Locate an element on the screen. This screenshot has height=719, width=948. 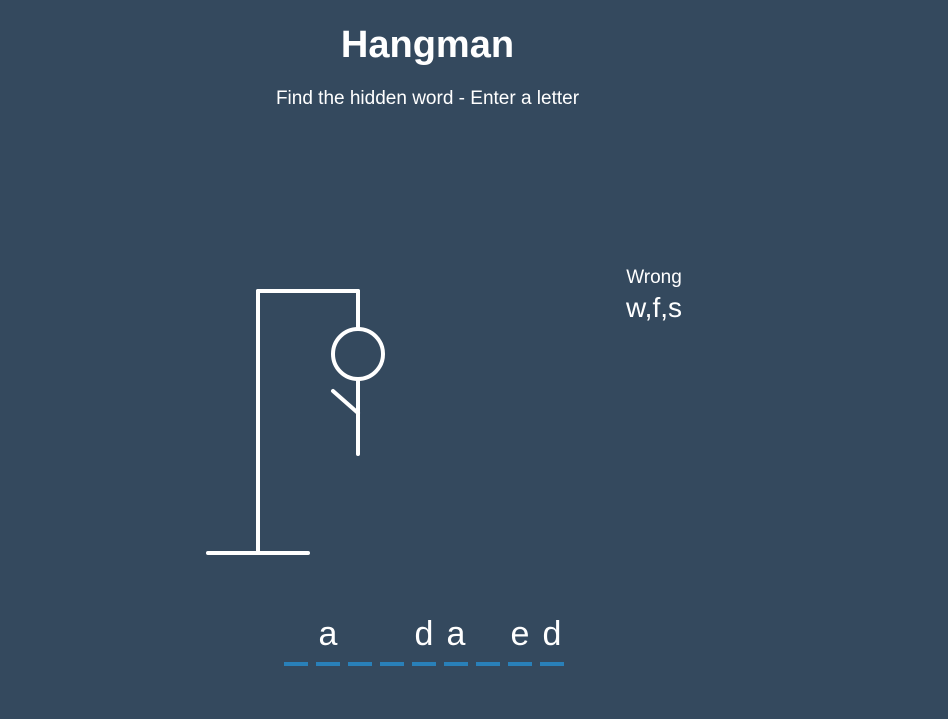
wrong-letters: w,f,s is located at coordinates (653, 307).